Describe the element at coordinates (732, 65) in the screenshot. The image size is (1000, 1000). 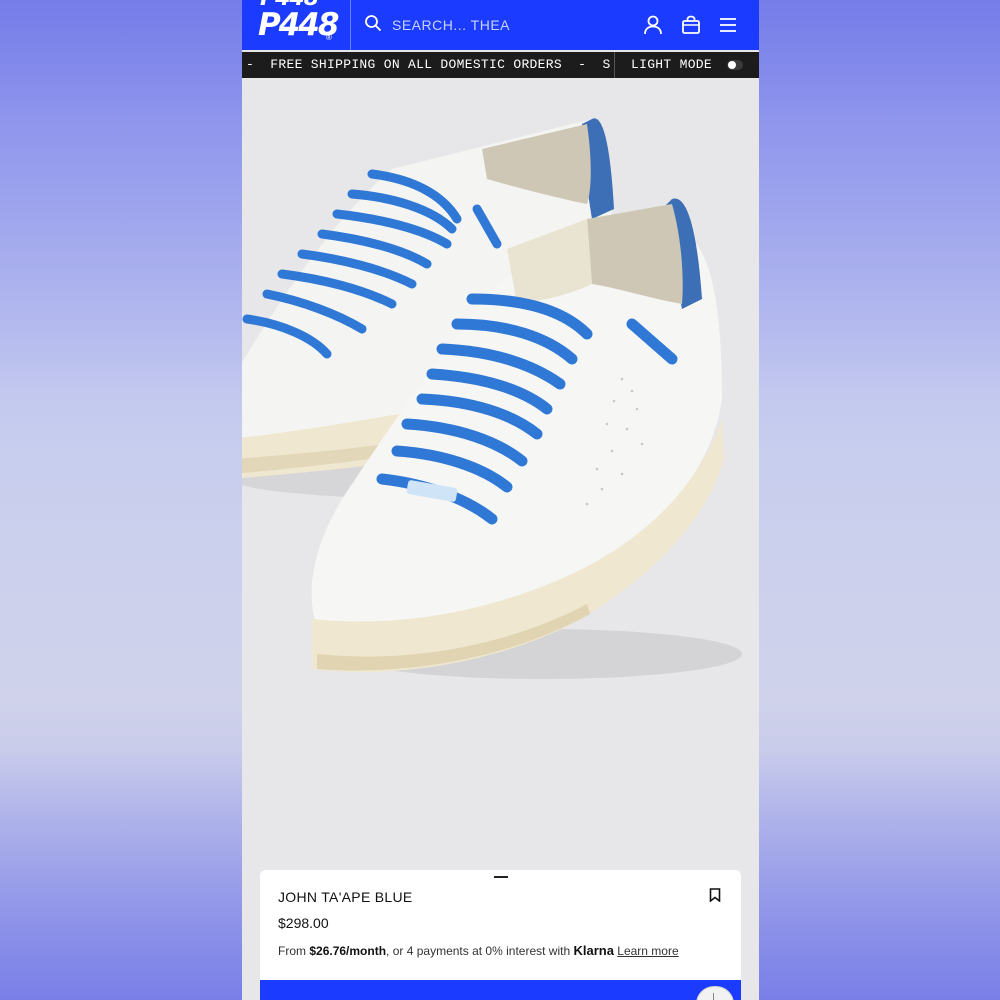
I see `toggle-knob` at that location.